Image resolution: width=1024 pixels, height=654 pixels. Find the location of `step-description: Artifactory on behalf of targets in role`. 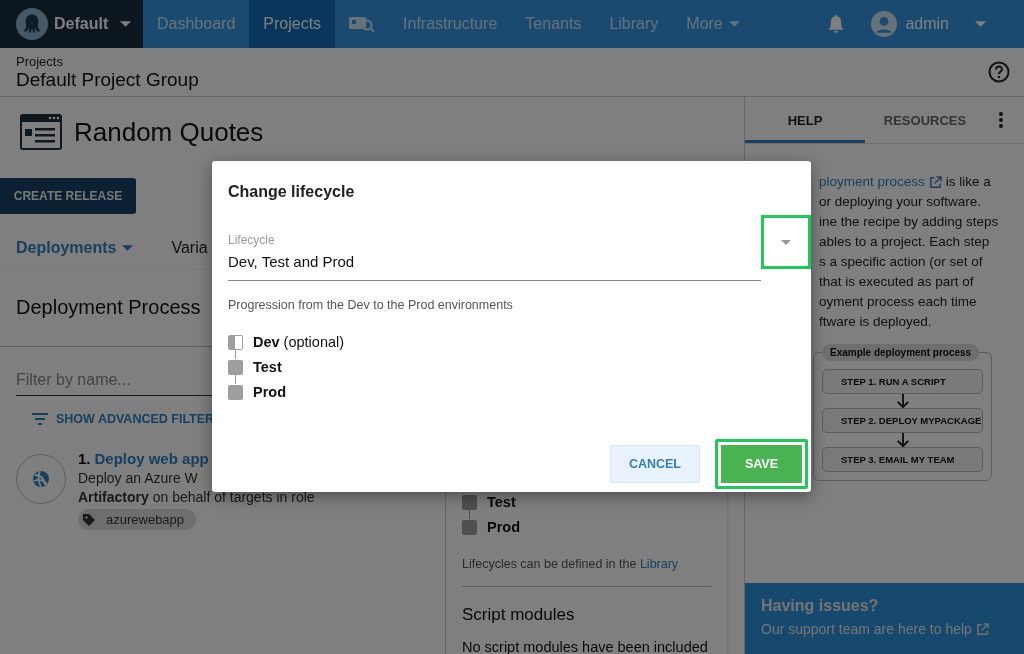

step-description: Artifactory on behalf of targets in role is located at coordinates (196, 497).